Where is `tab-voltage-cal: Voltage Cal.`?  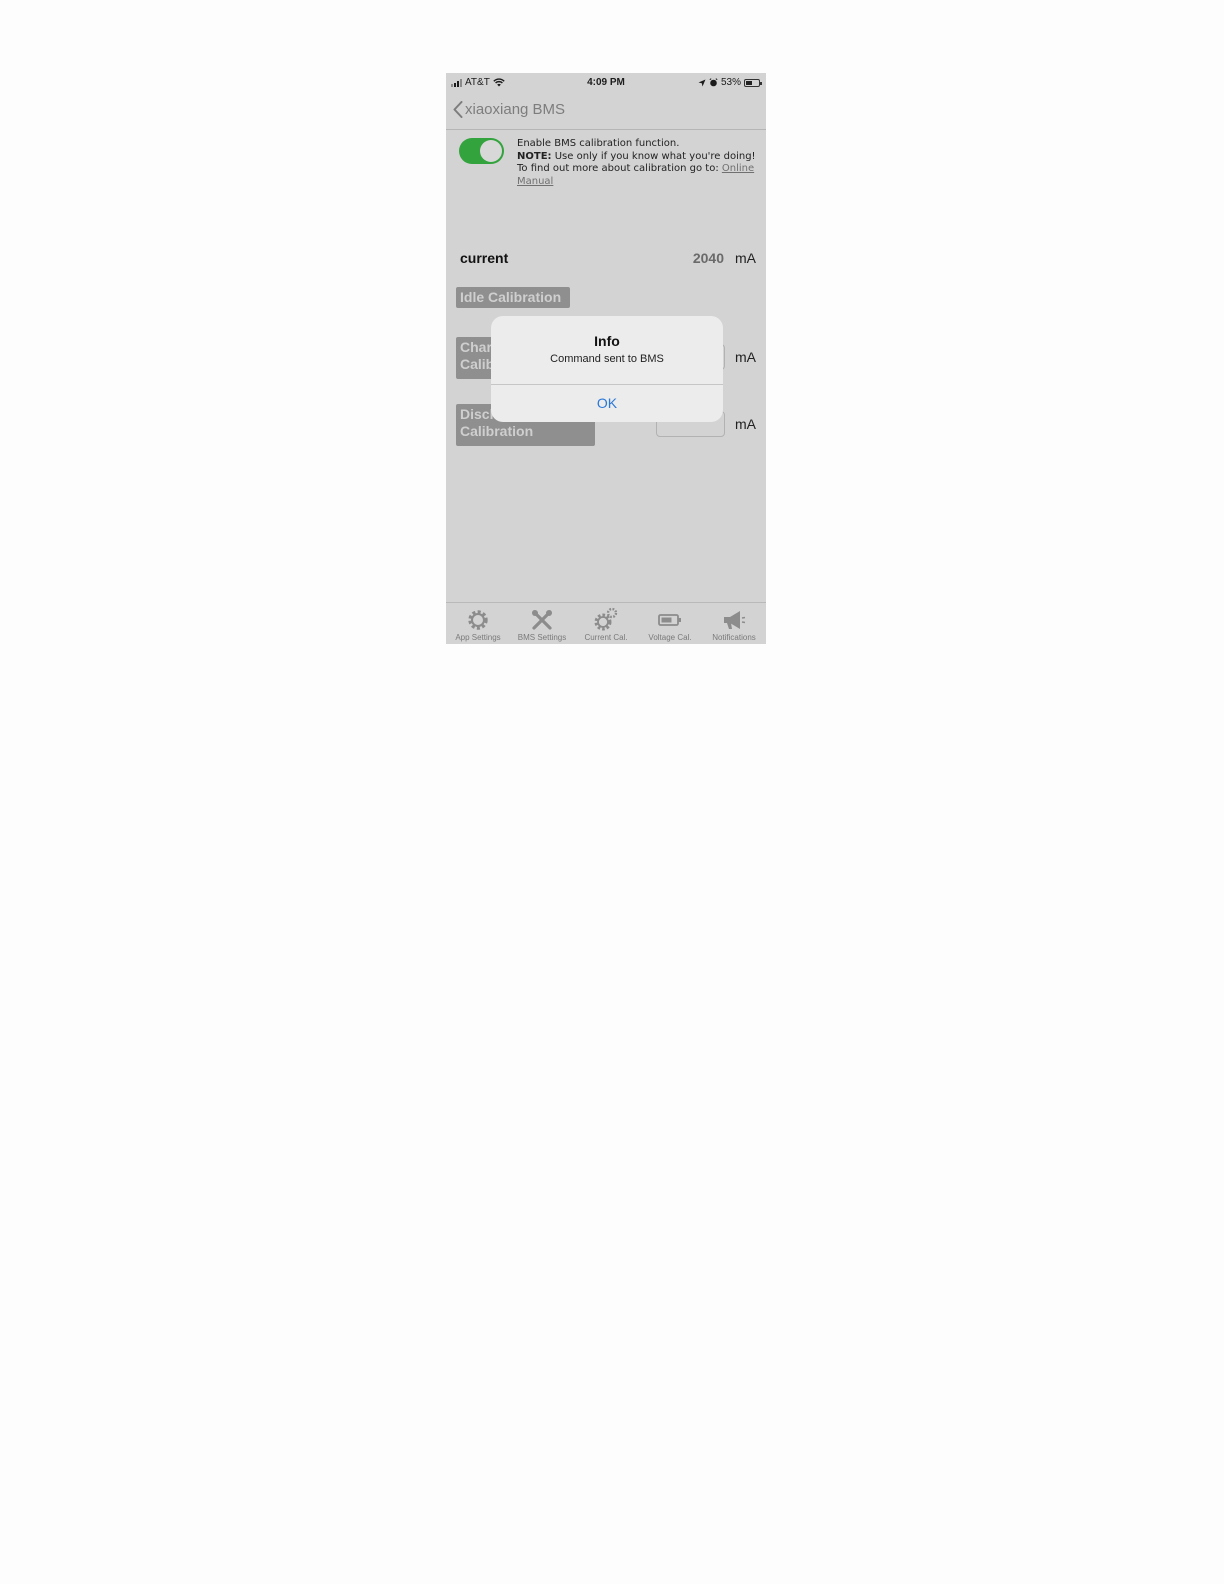
tab-voltage-cal: Voltage Cal. is located at coordinates (670, 623).